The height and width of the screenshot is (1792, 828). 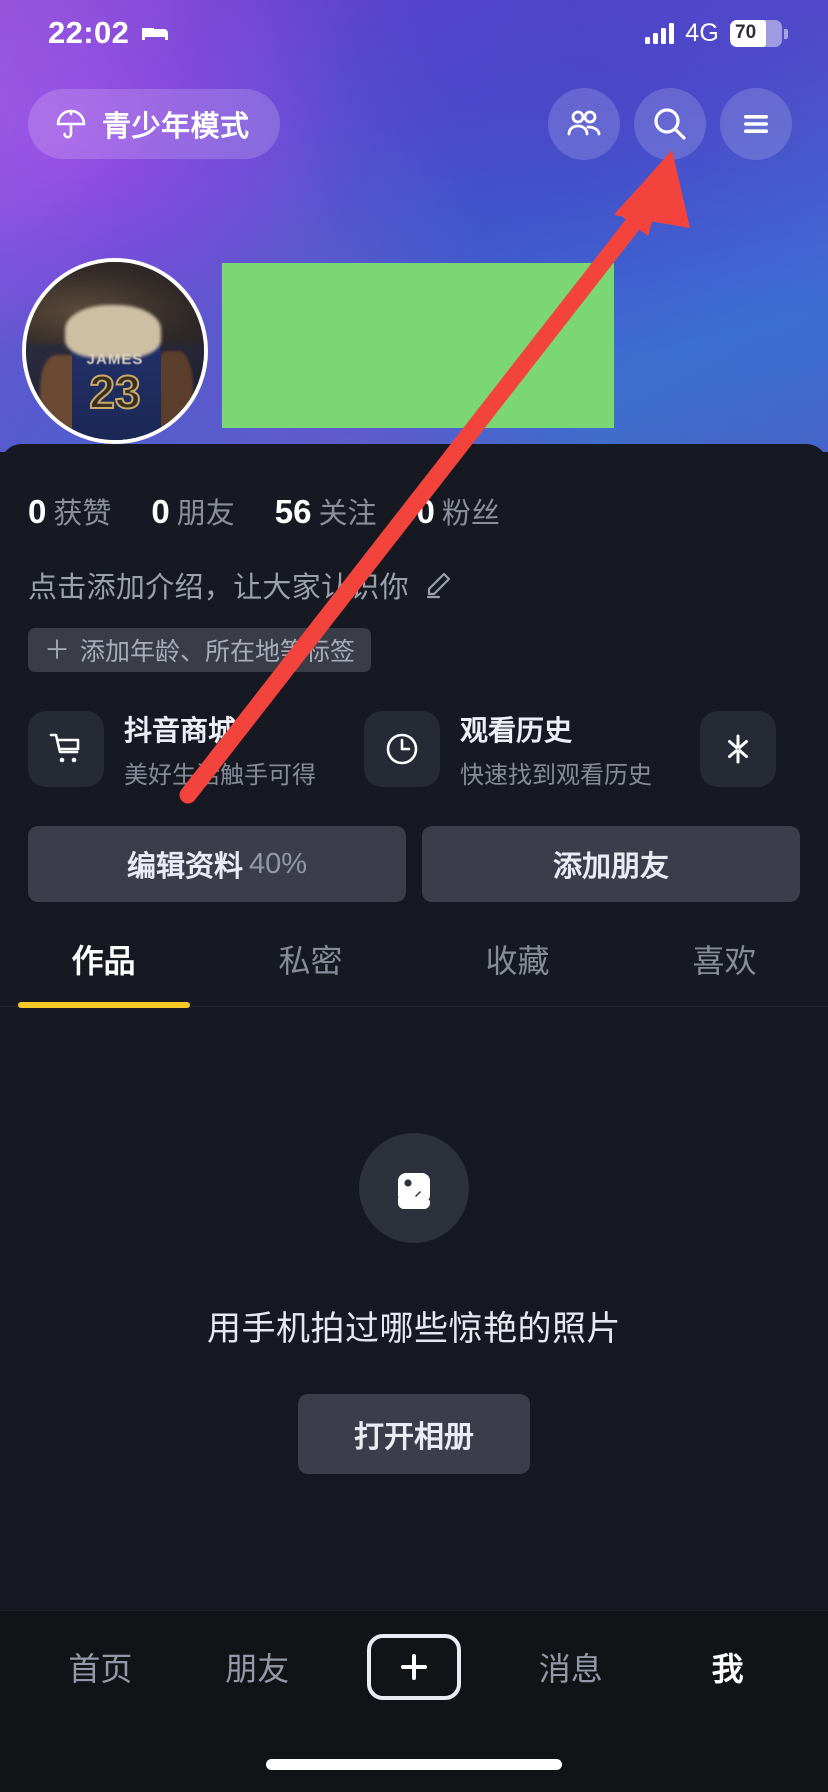 I want to click on shortcut-card-history: 观看历史 快速找到观看历史, so click(x=521, y=749).